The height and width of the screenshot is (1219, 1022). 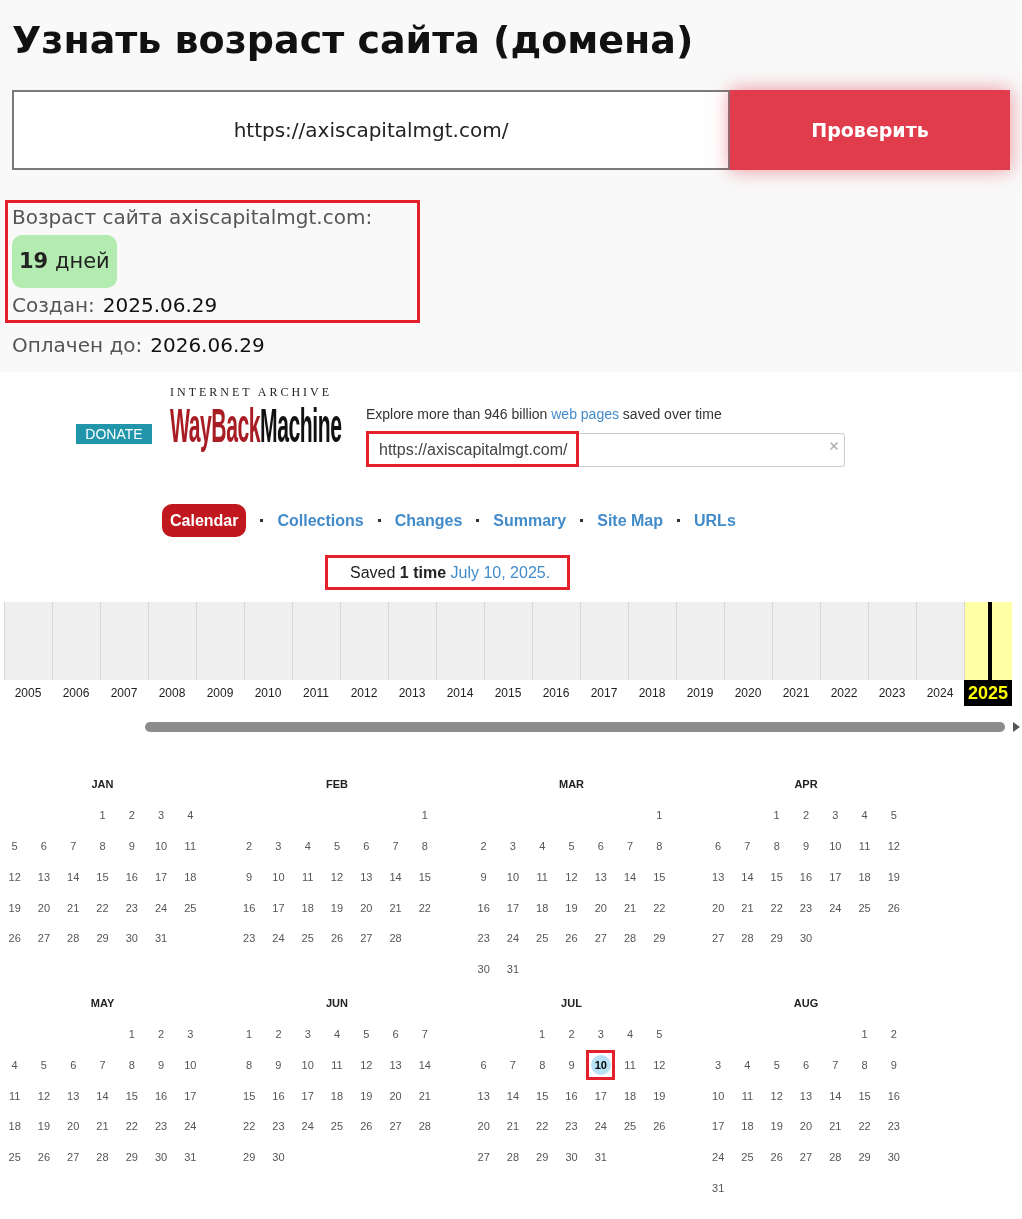 I want to click on year-label: 2017, so click(x=604, y=693).